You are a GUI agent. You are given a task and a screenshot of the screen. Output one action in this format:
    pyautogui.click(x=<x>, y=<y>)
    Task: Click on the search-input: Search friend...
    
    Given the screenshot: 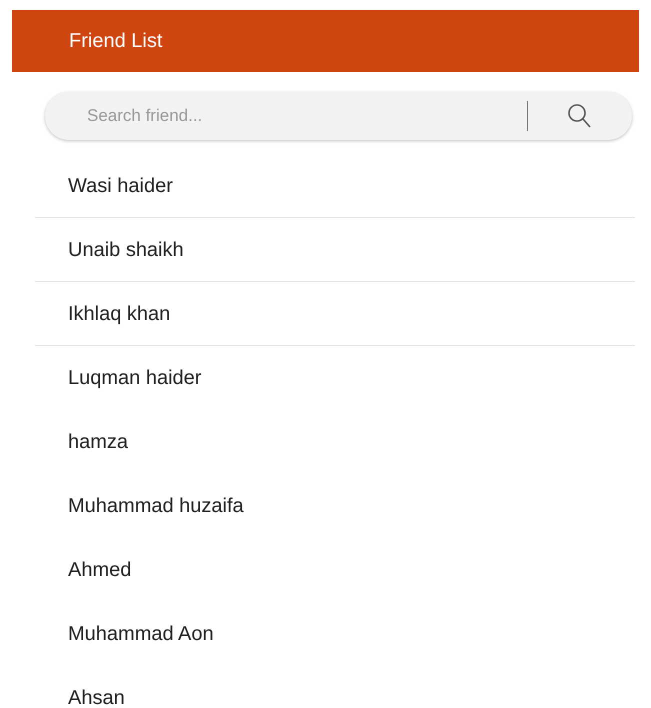 What is the action you would take?
    pyautogui.click(x=307, y=116)
    